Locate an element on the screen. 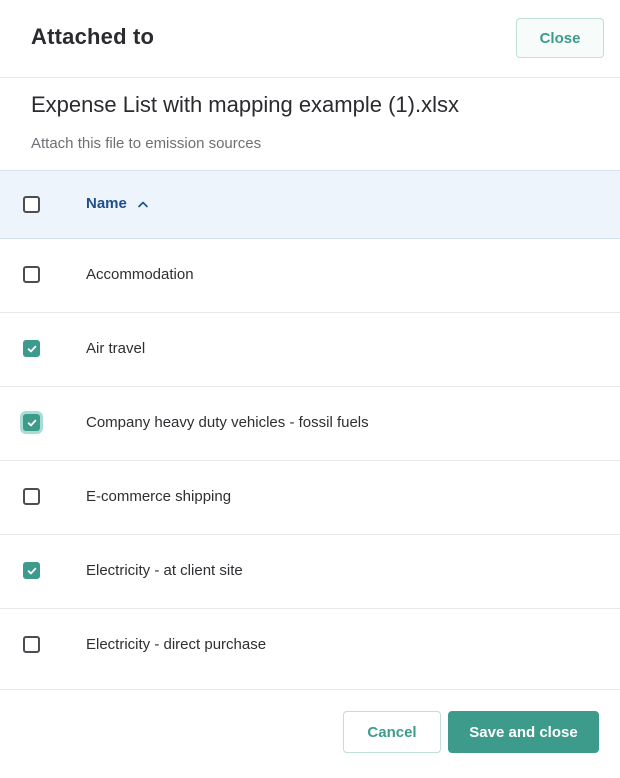 The image size is (620, 778). table-header: Name is located at coordinates (310, 204).